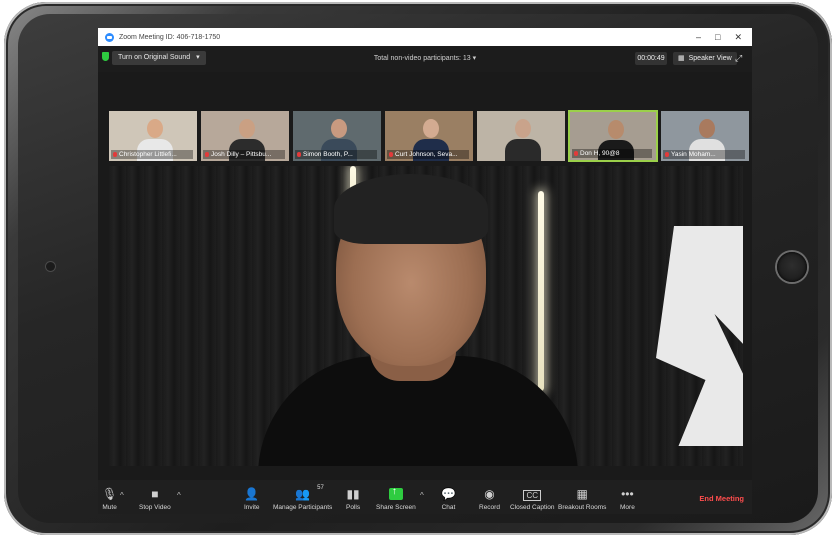  What do you see at coordinates (627, 494) in the screenshot?
I see `more-dots-icon: •••` at bounding box center [627, 494].